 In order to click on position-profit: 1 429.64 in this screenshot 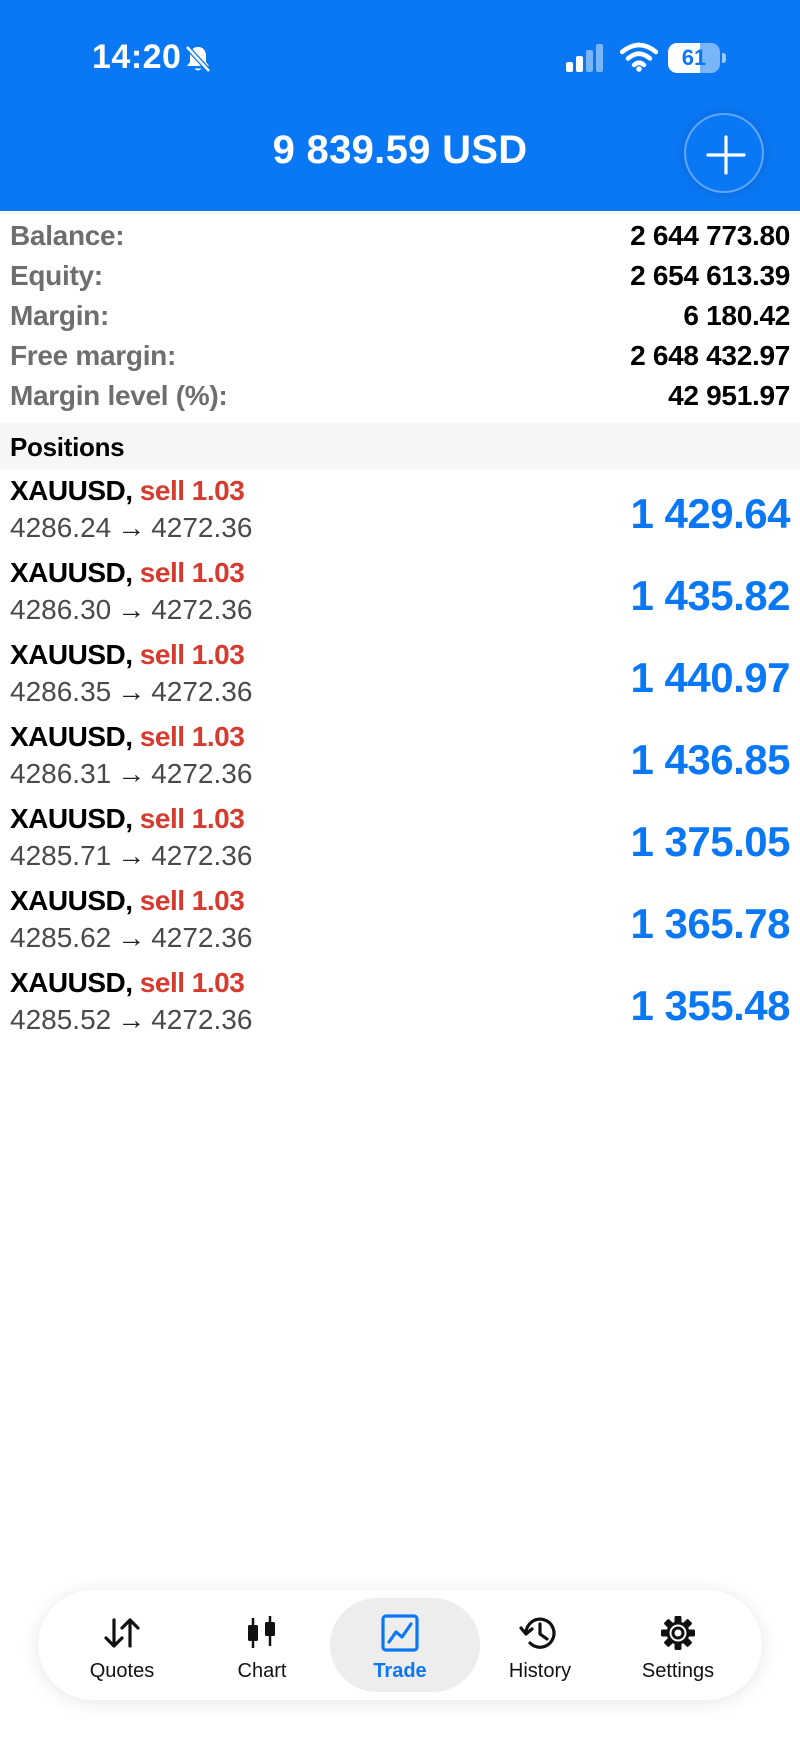, I will do `click(710, 513)`.